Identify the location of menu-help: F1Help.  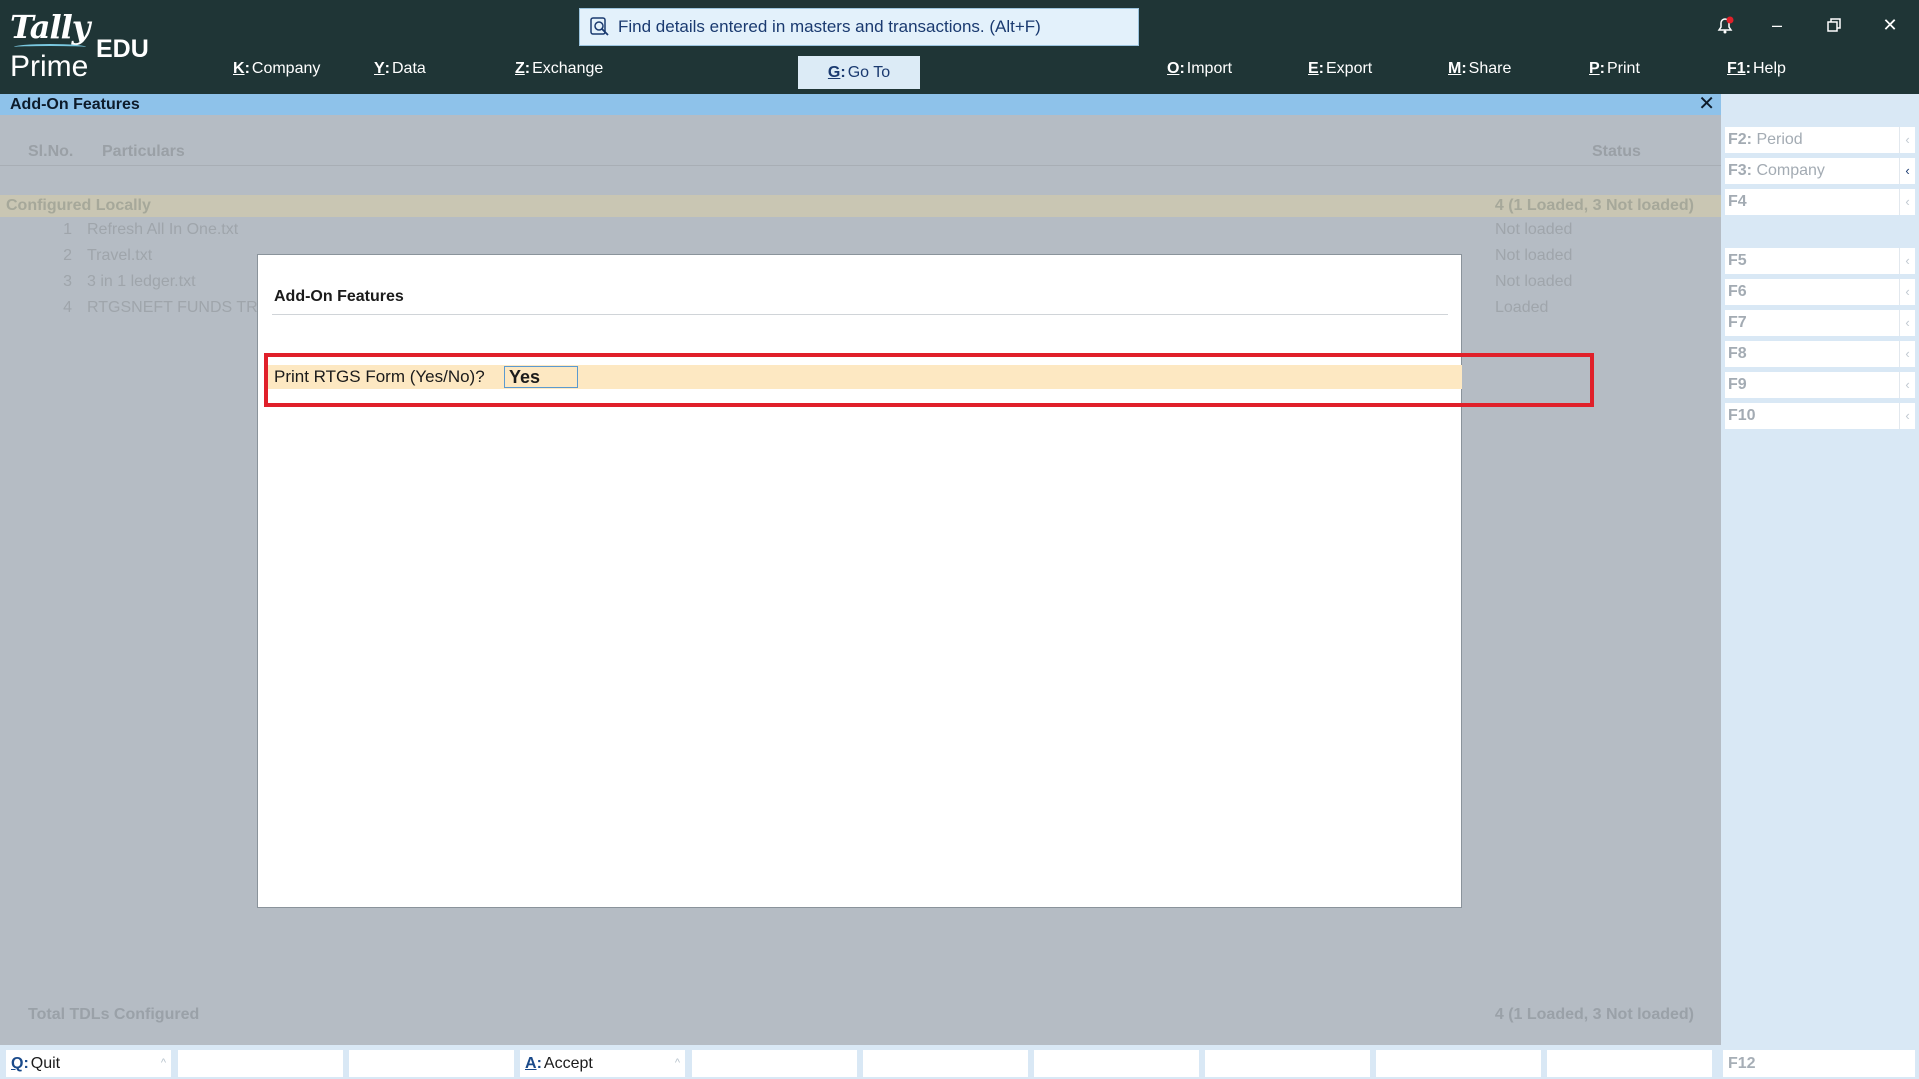
(1756, 69).